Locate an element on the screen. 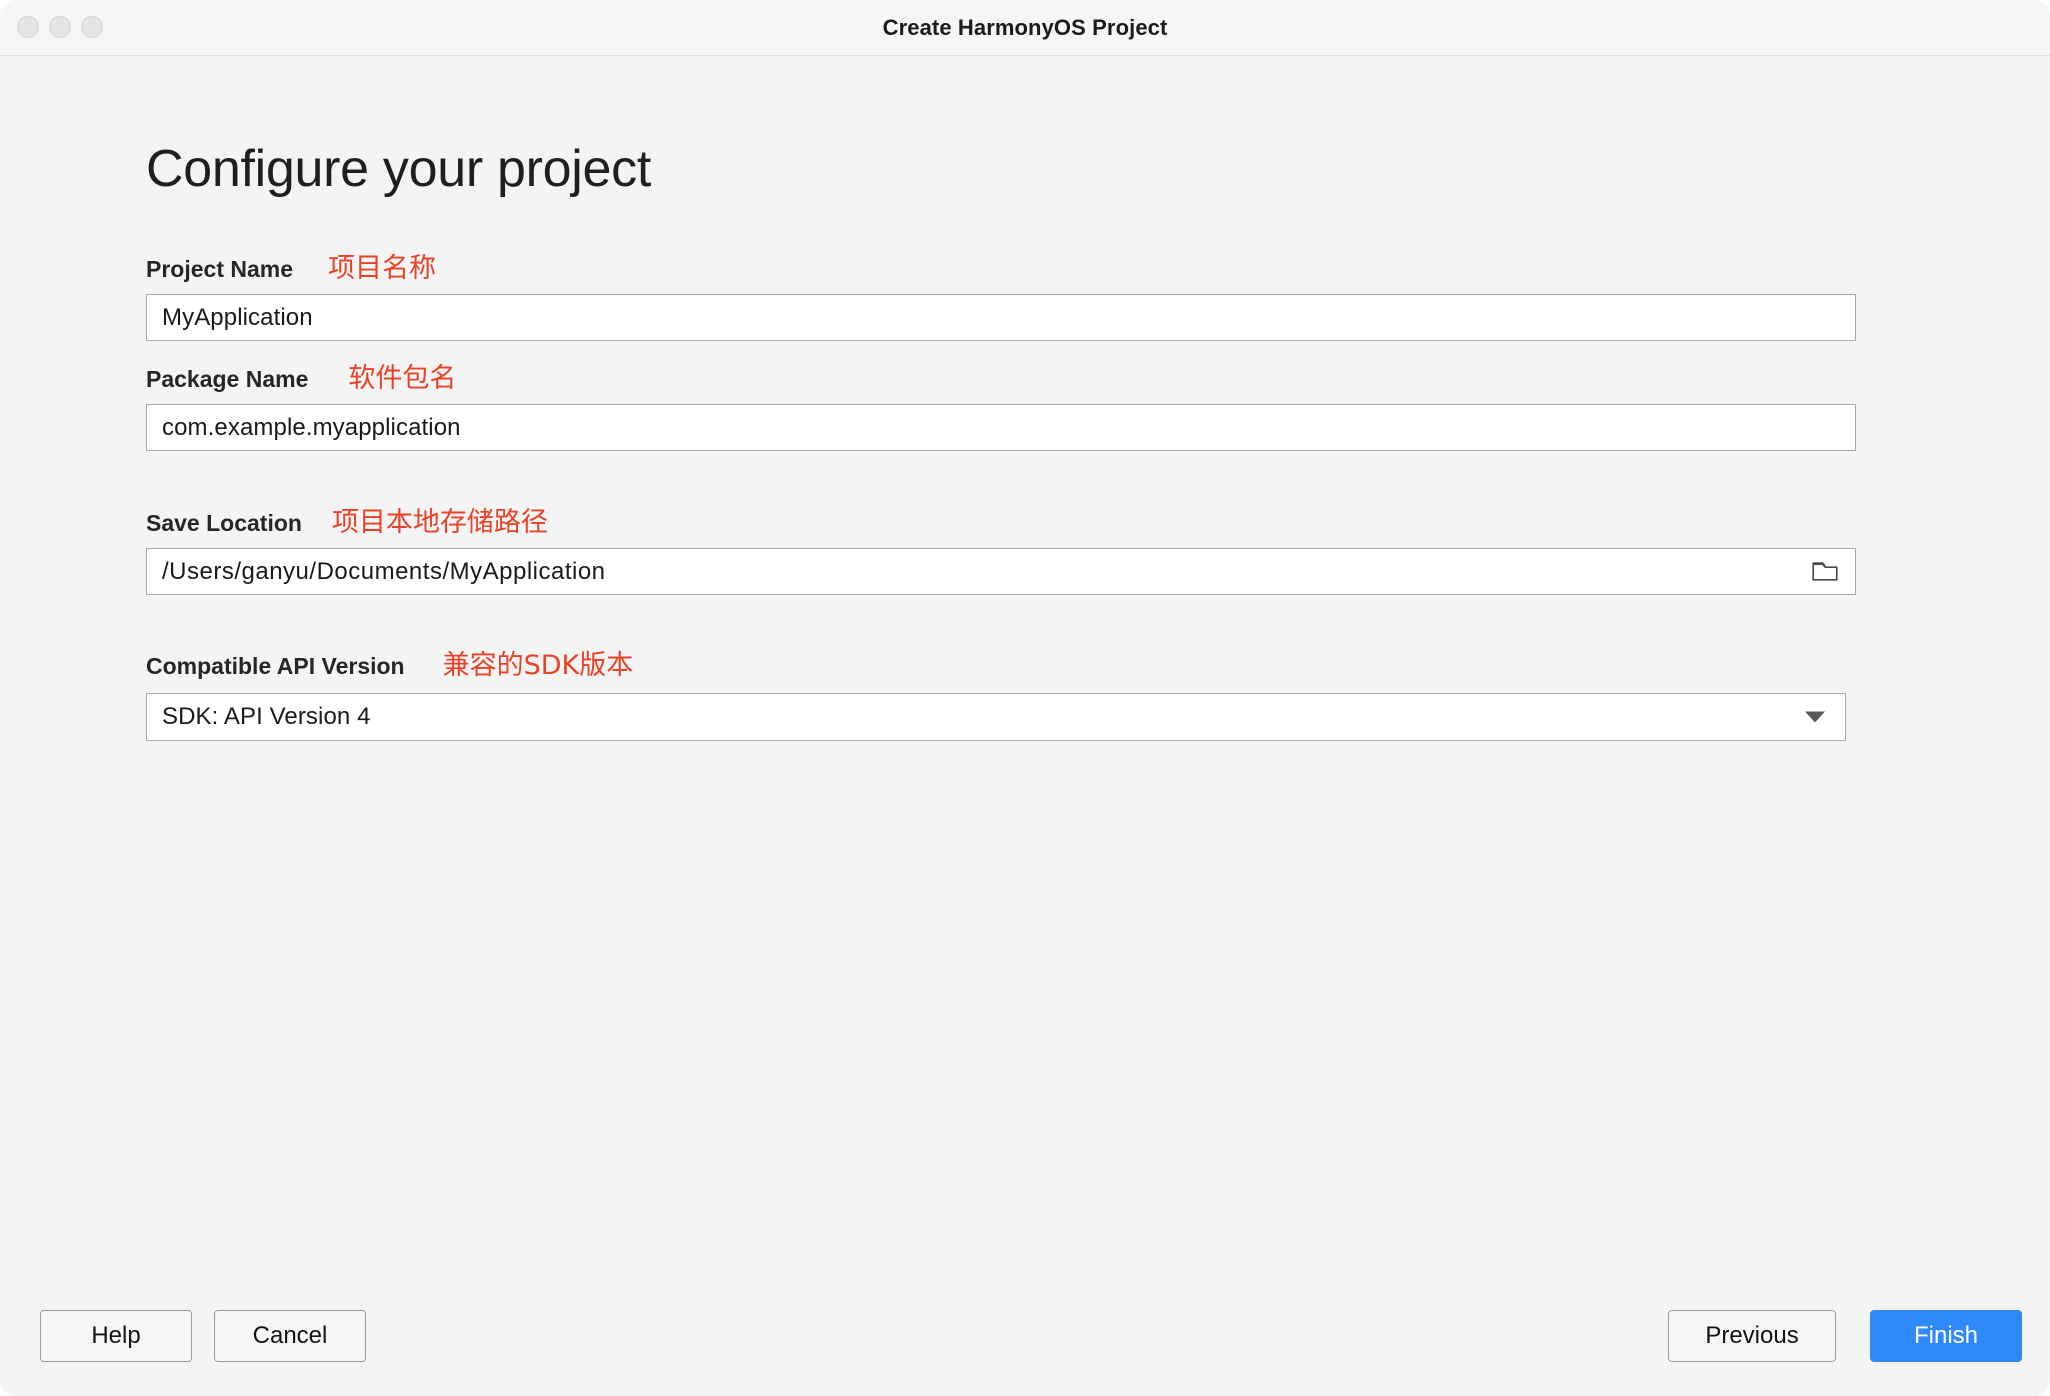 The height and width of the screenshot is (1396, 2050). compatible-api-version-value: SDK: API Version 4 is located at coordinates (266, 716).